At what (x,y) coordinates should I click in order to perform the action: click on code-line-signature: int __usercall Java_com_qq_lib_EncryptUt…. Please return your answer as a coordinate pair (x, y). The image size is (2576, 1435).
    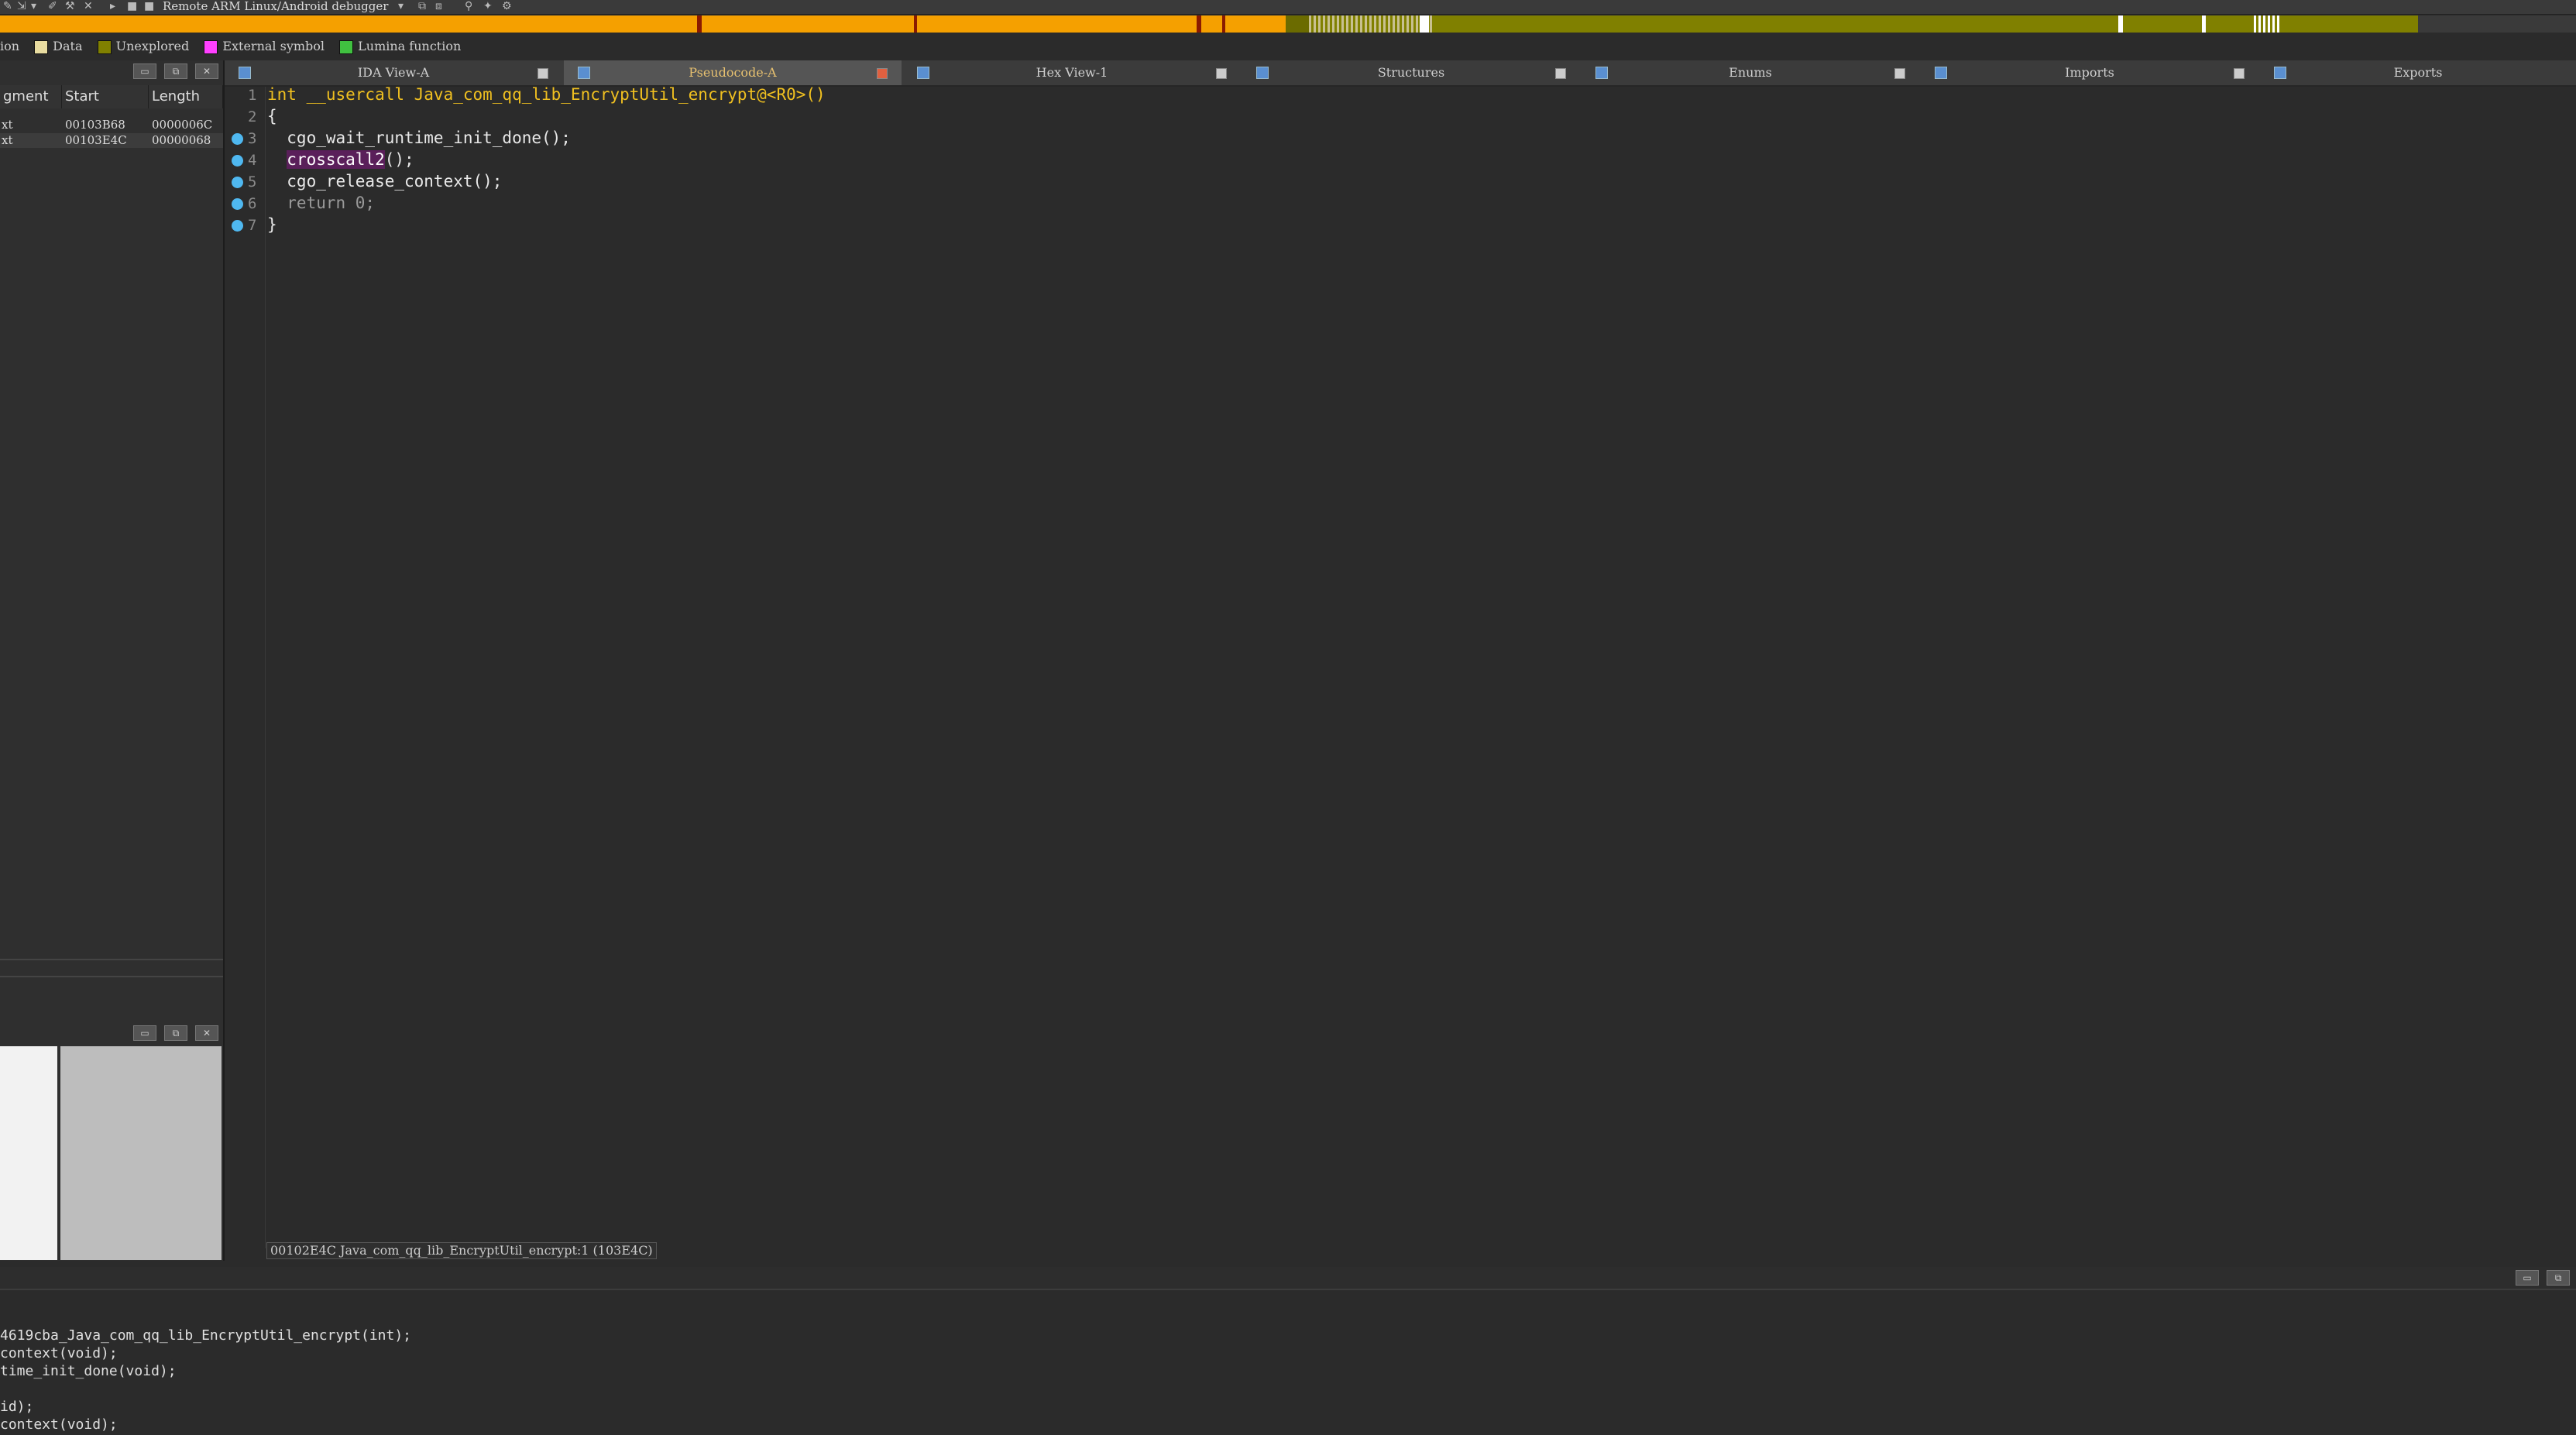
    Looking at the image, I should click on (546, 95).